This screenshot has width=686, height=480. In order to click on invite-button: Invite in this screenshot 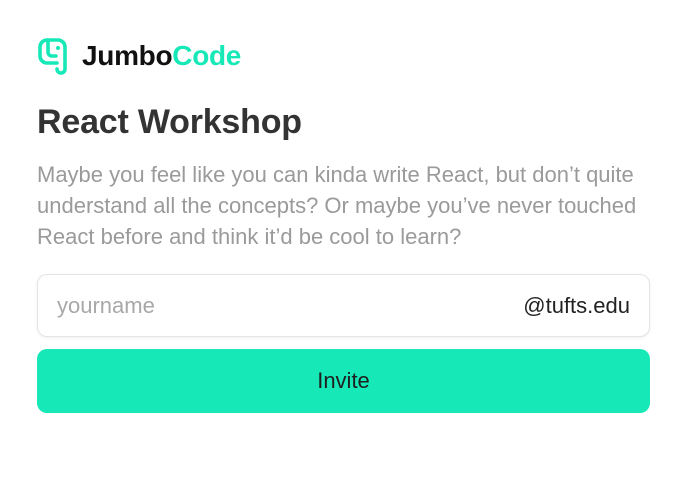, I will do `click(343, 381)`.